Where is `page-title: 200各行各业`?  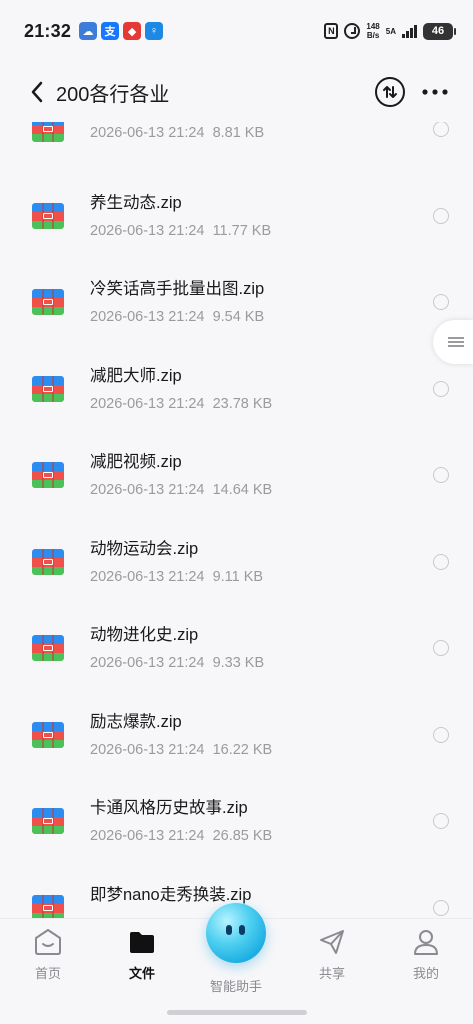 page-title: 200各行各业 is located at coordinates (113, 94).